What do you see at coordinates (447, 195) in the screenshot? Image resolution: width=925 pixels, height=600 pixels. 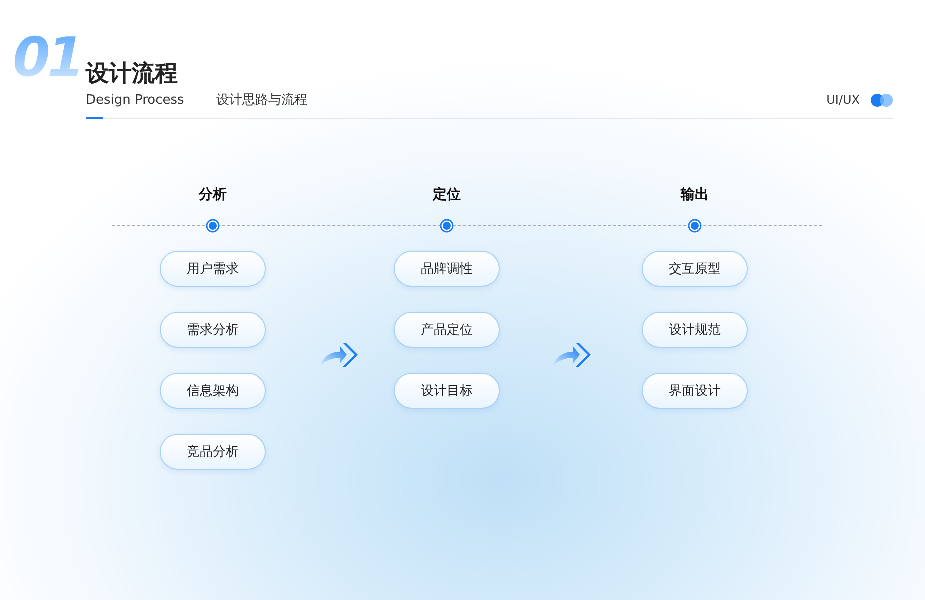 I see `stage-title: 定位` at bounding box center [447, 195].